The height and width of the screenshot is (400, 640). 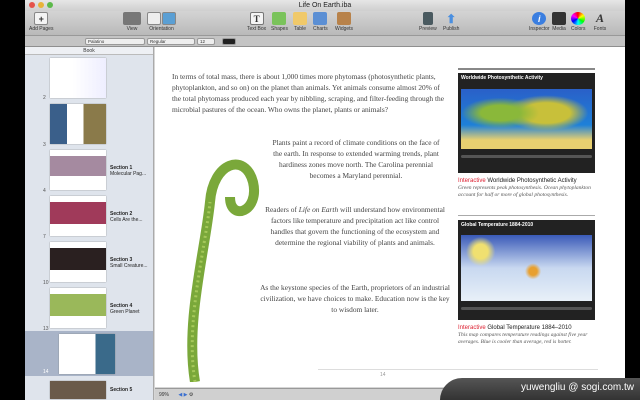 I want to click on sidebar-header: Book, so click(x=89, y=51).